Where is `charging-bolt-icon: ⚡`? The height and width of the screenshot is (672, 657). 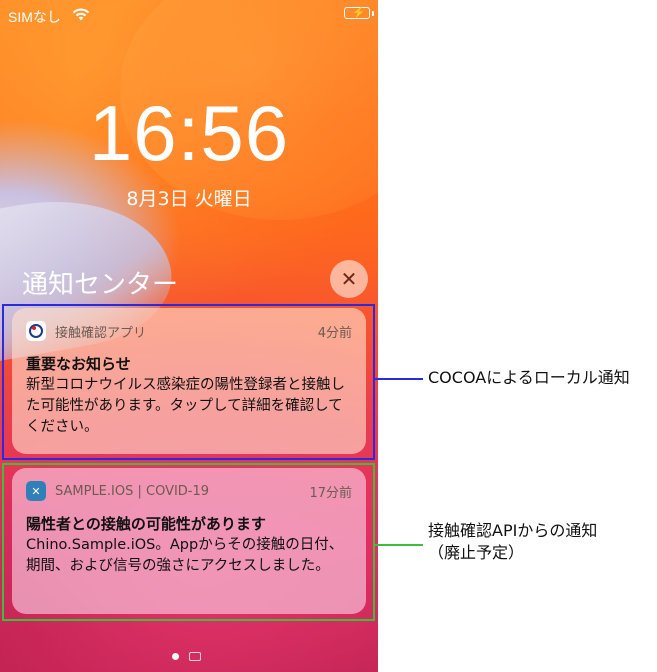 charging-bolt-icon: ⚡ is located at coordinates (359, 13).